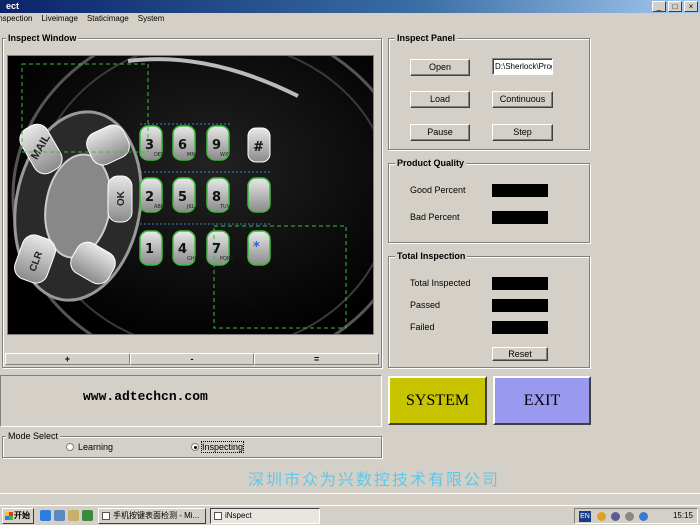 This screenshot has width=700, height=525. Describe the element at coordinates (520, 354) in the screenshot. I see `reset-button: Reset` at that location.